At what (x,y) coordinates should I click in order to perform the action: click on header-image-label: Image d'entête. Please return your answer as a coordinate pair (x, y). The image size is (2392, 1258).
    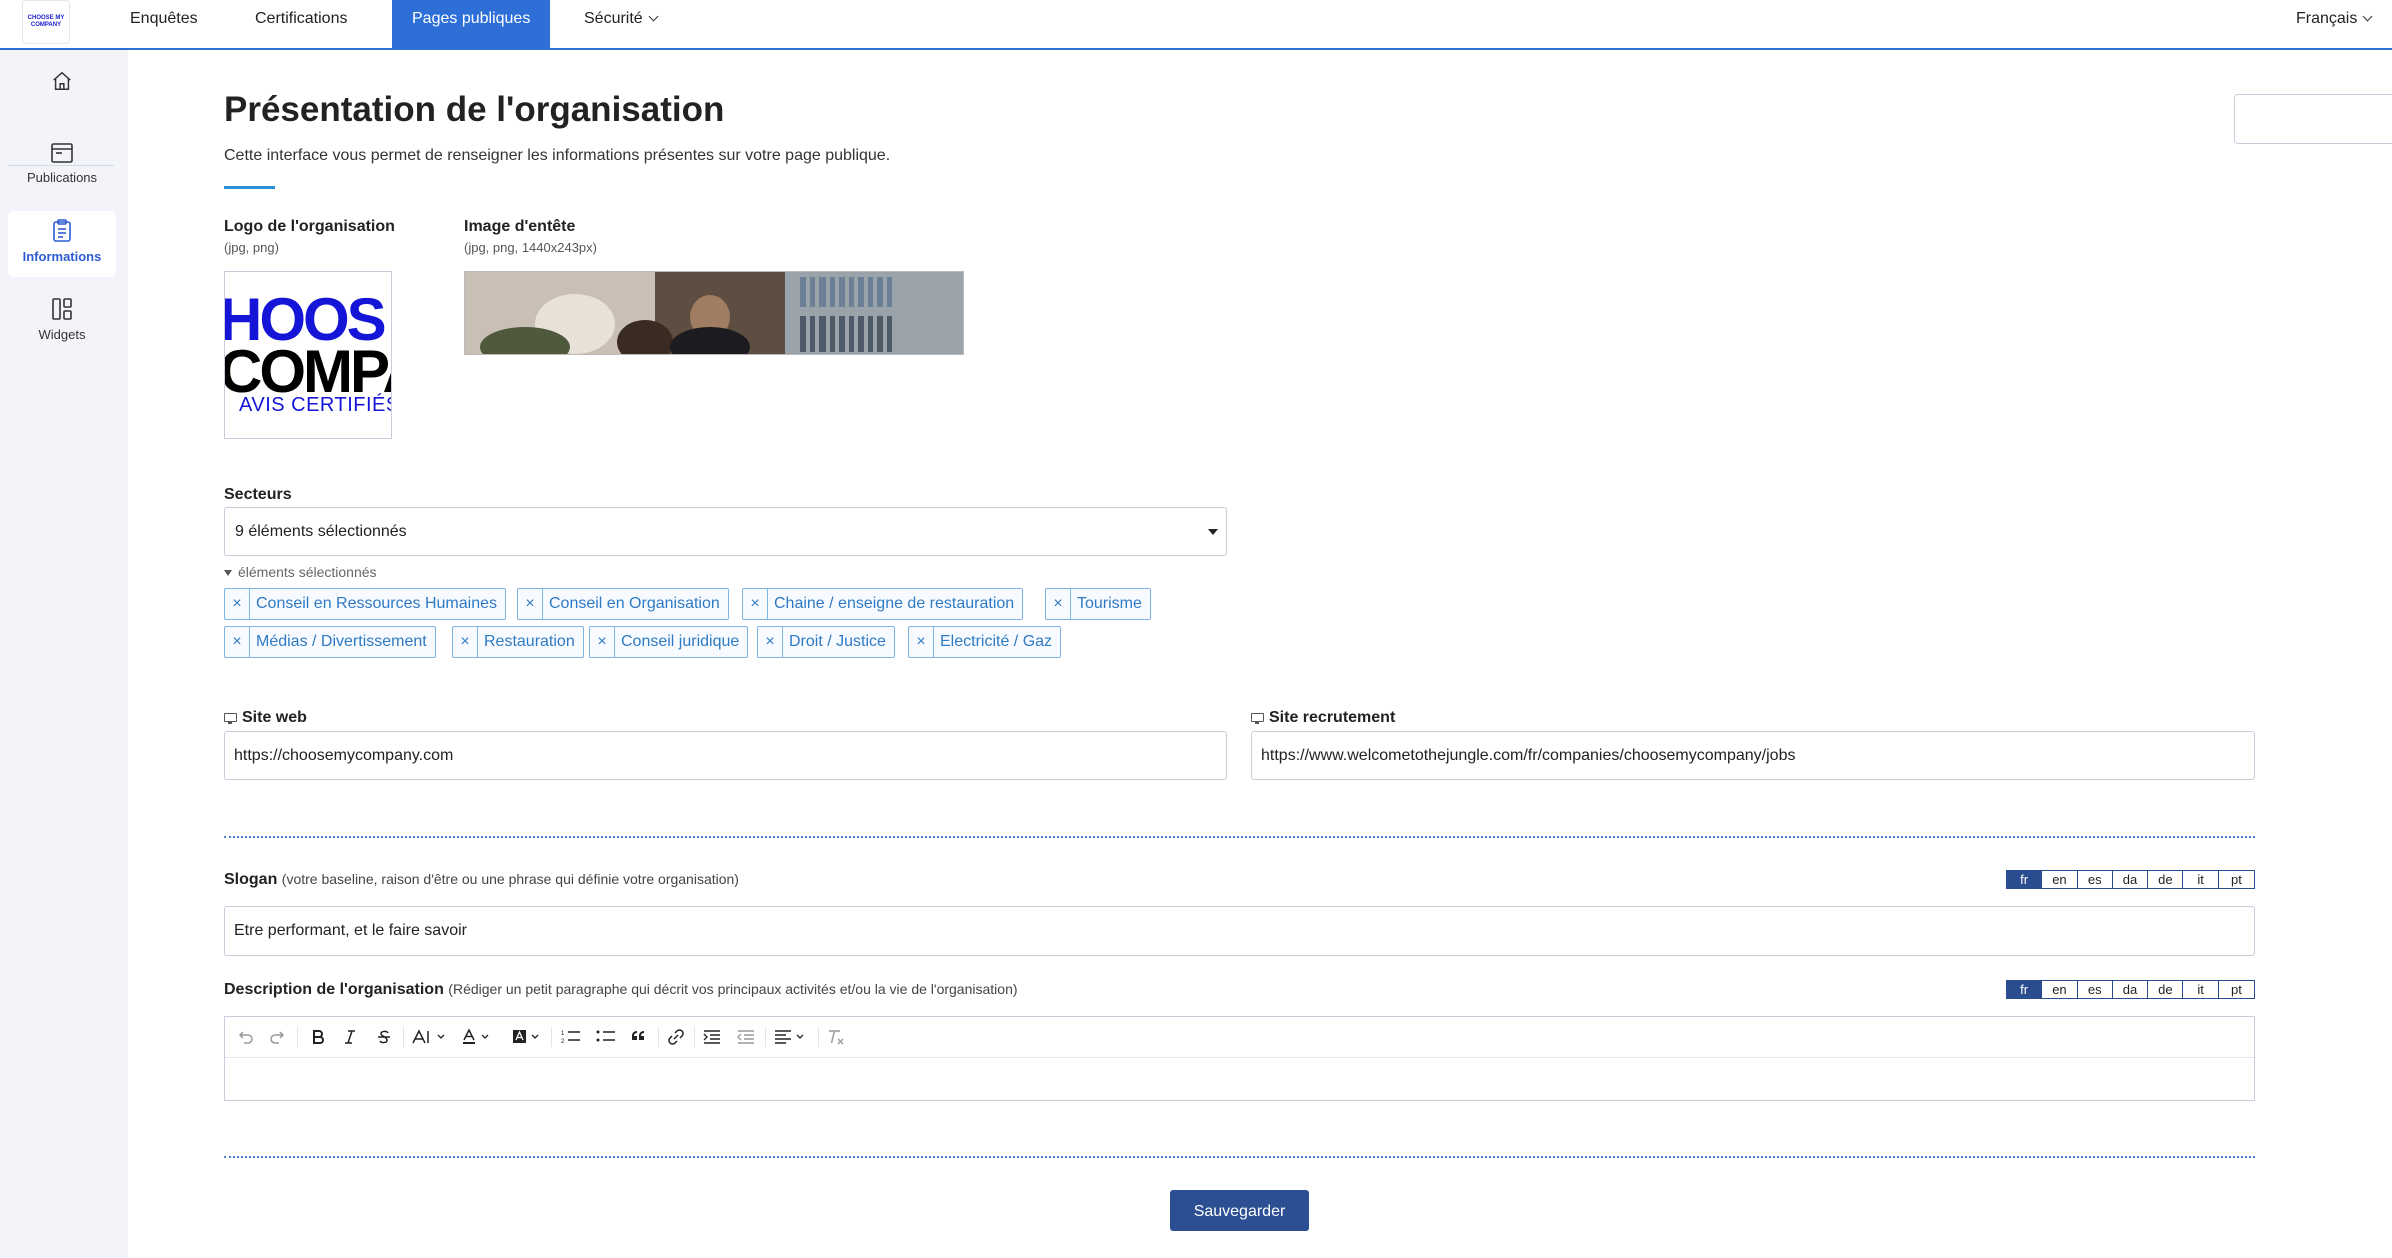
    Looking at the image, I should click on (520, 226).